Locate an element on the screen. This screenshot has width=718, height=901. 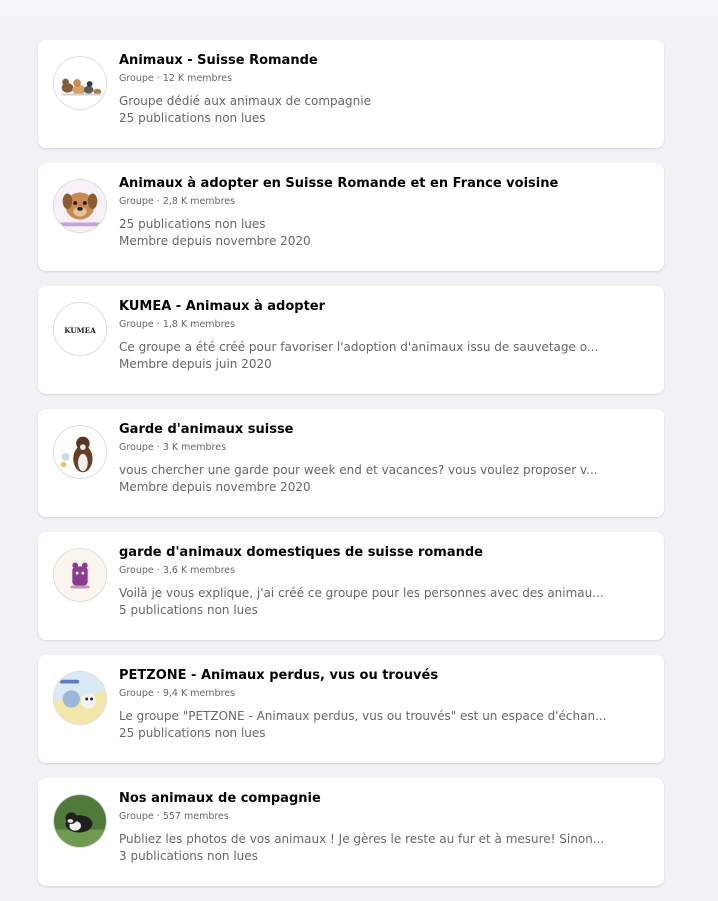
group-name: Nos animaux de compagnie is located at coordinates (384, 799).